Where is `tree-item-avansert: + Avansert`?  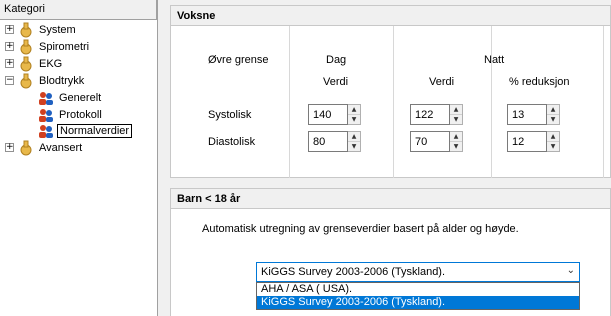
tree-item-avansert: + Avansert is located at coordinates (44, 147).